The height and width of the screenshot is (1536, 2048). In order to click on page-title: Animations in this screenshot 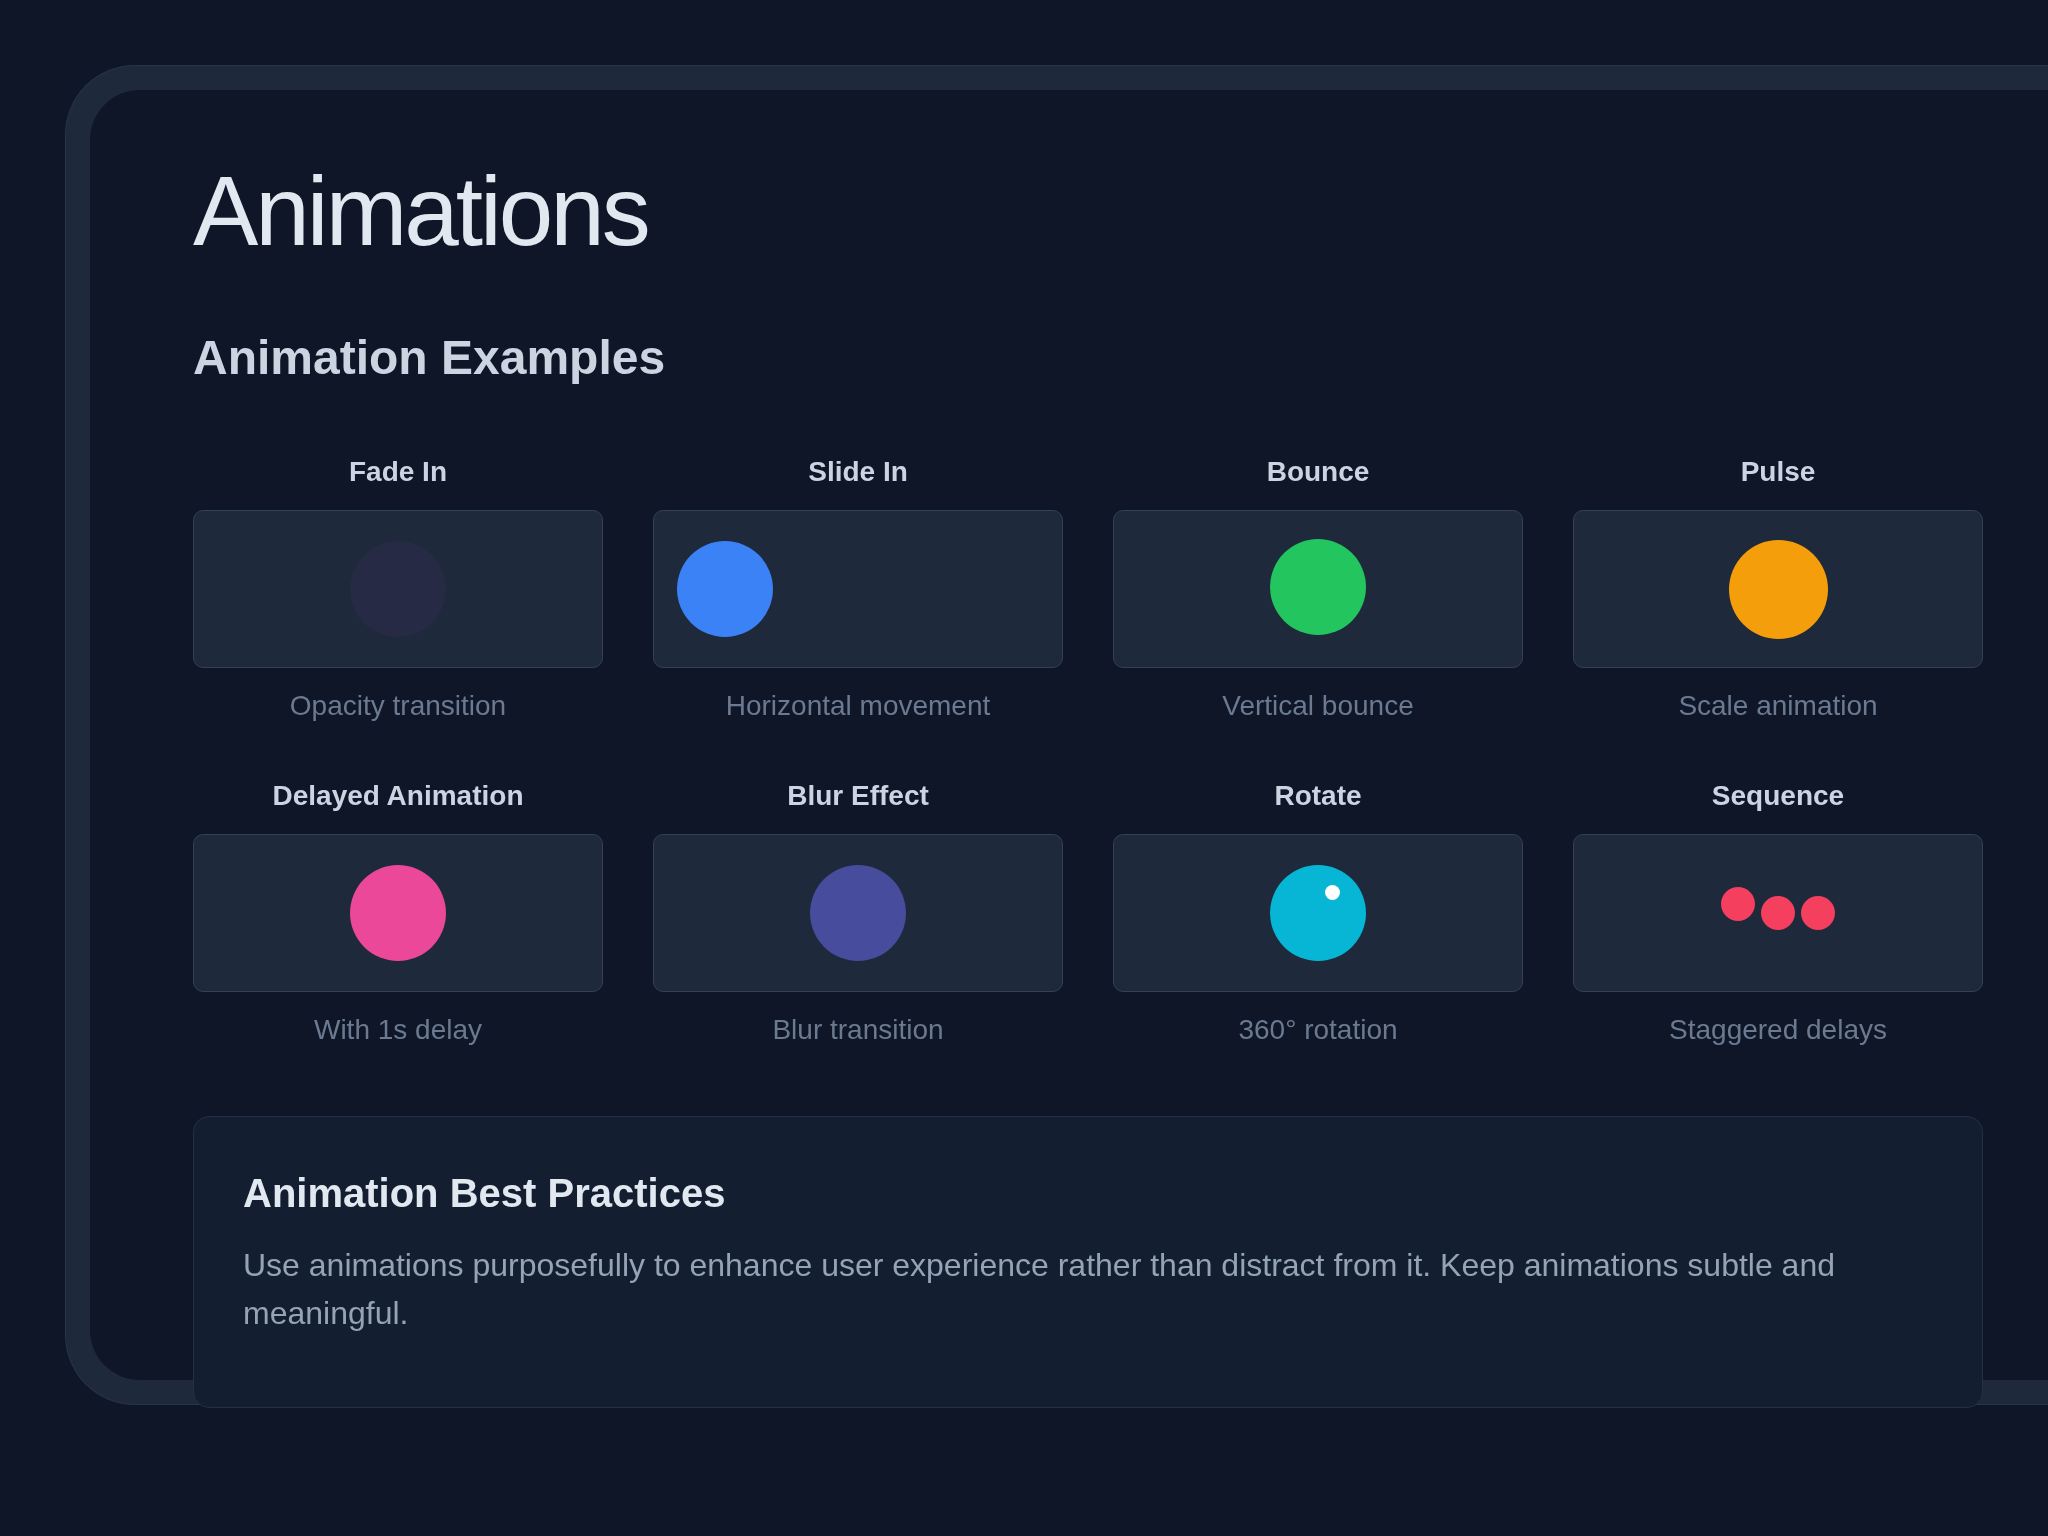, I will do `click(421, 211)`.